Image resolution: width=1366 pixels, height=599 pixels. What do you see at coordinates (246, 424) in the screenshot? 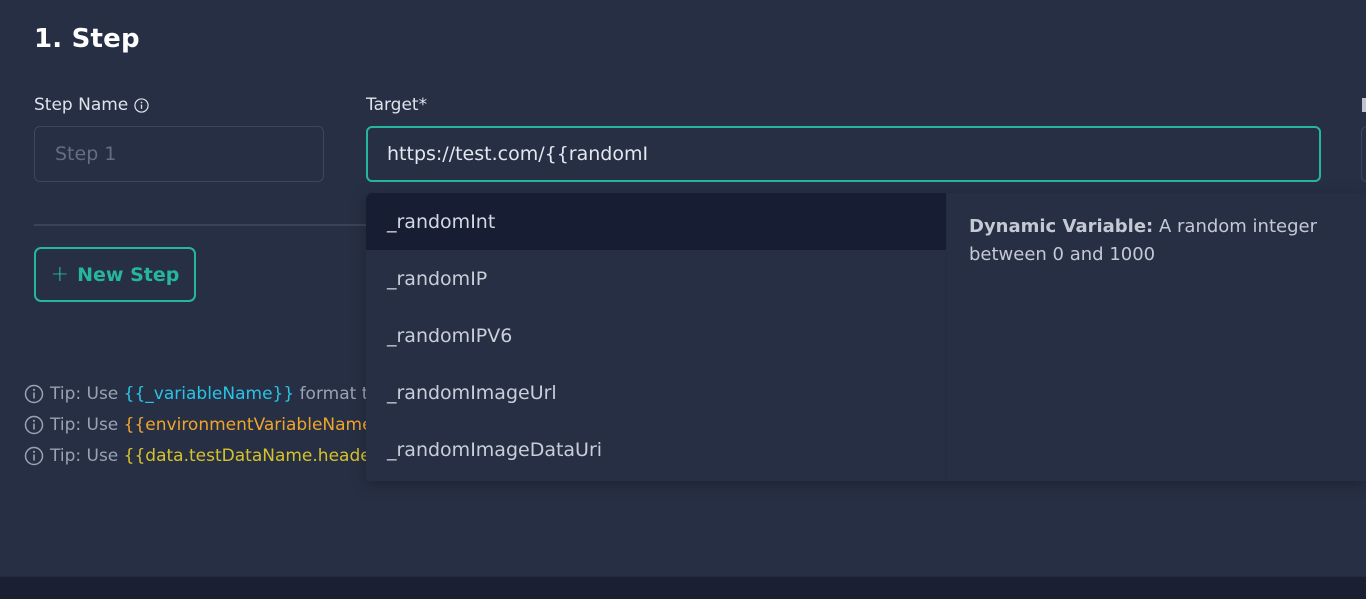
I see `tip-code: {{environmentVariableName}}` at bounding box center [246, 424].